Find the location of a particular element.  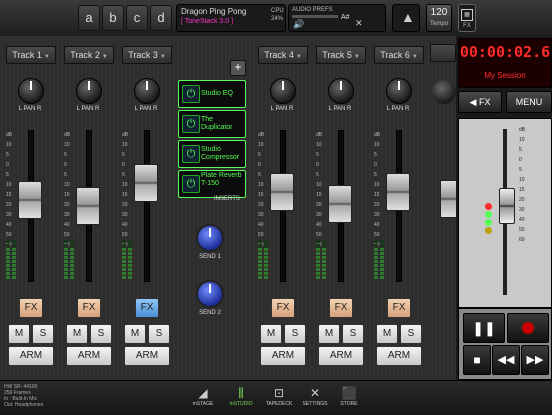

record-icon is located at coordinates (528, 328).